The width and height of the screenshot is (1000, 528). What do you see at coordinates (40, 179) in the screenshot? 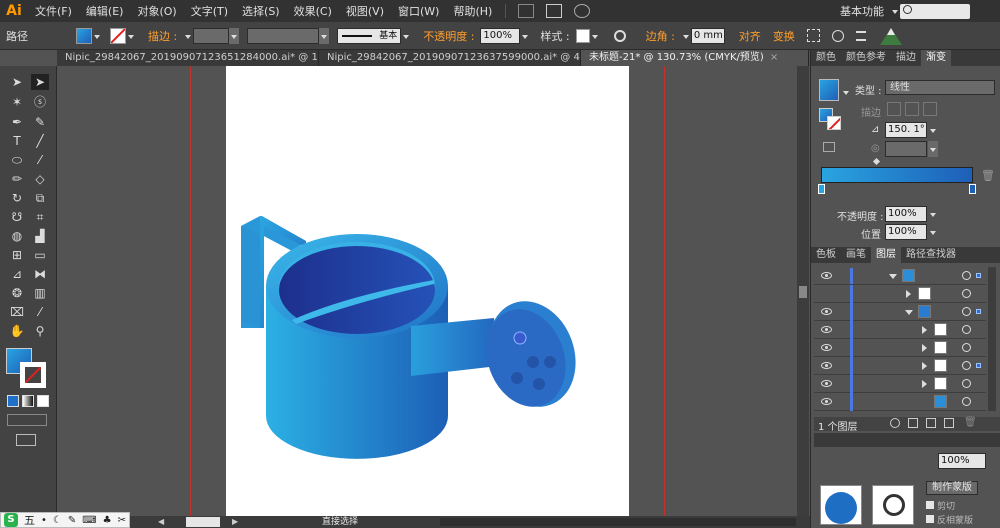
I see `eraser-tool-icon: ◇` at bounding box center [40, 179].